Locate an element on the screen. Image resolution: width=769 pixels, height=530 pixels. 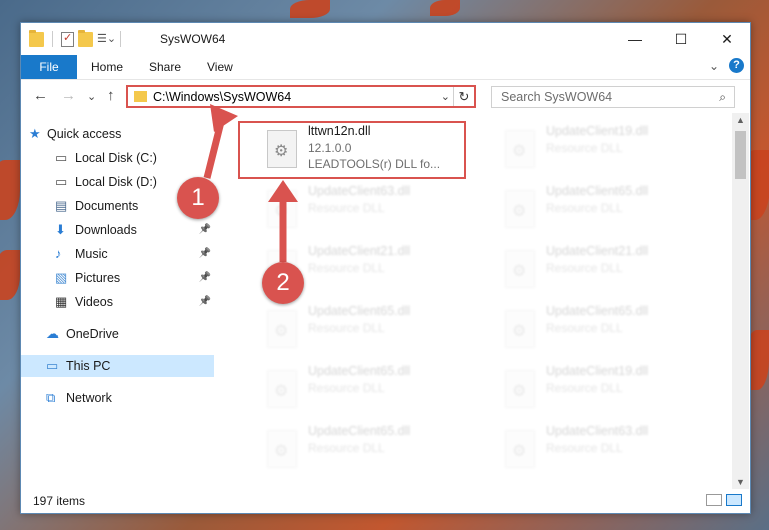
sidebar-item: ☁ OneDrive is located at coordinates (117, 334).